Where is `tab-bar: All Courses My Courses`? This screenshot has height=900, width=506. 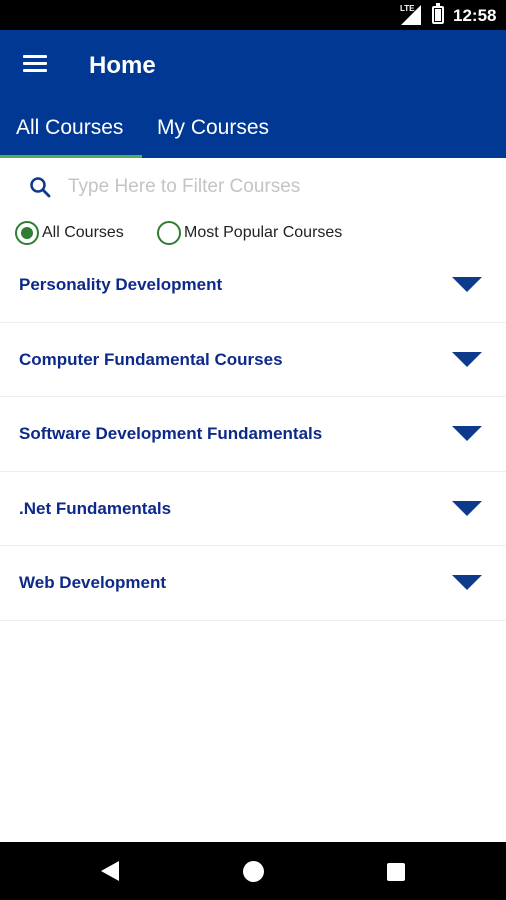 tab-bar: All Courses My Courses is located at coordinates (253, 129).